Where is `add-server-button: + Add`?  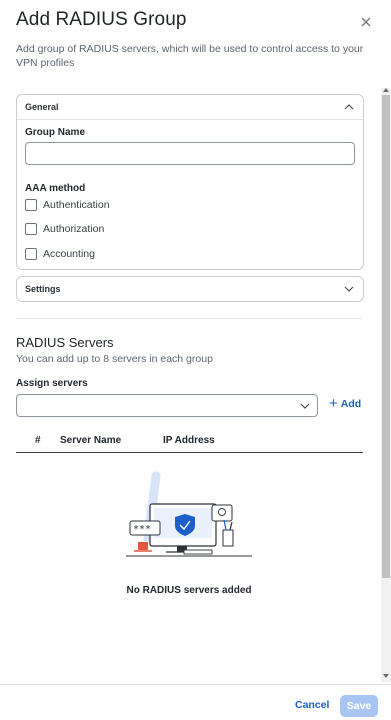 add-server-button: + Add is located at coordinates (345, 403).